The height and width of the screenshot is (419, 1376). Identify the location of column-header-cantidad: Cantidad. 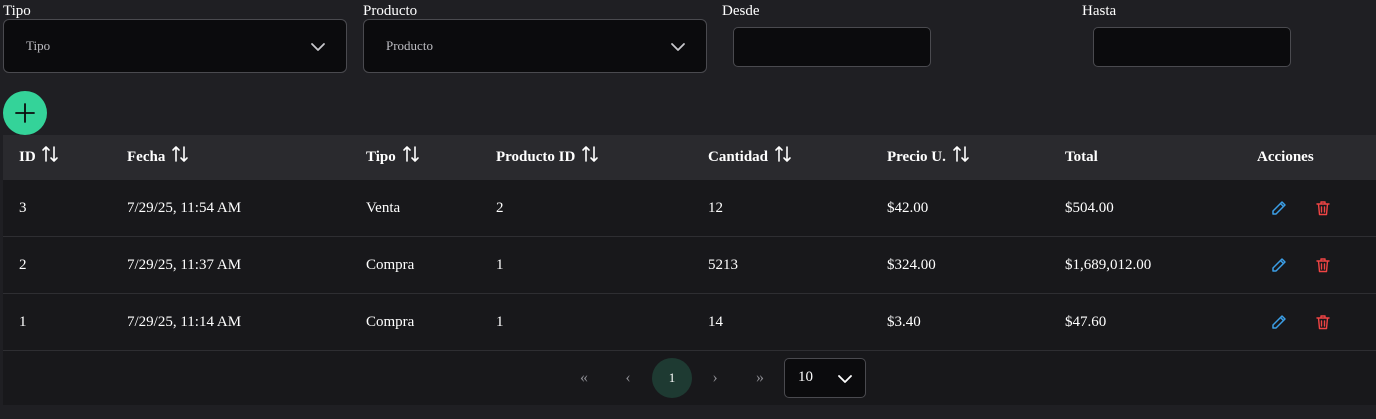
(750, 157).